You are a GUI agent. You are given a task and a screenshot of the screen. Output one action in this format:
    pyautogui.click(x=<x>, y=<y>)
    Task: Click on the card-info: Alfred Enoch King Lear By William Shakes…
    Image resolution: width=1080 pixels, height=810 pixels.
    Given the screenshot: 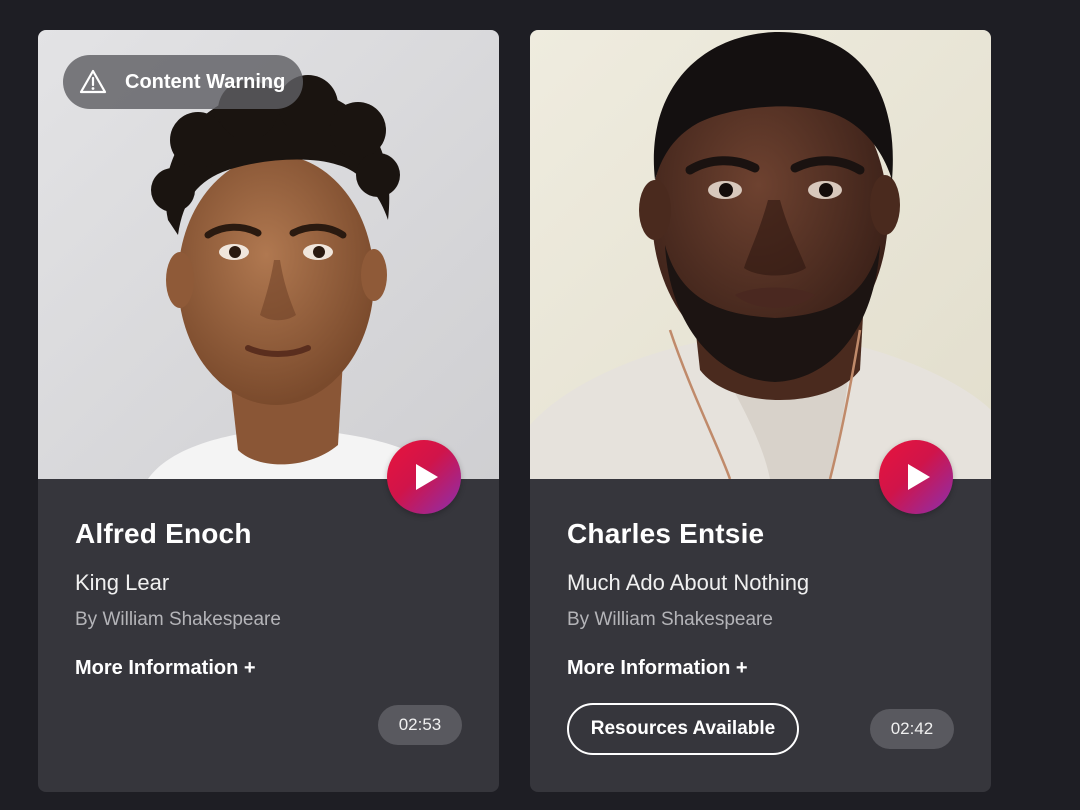 What is the action you would take?
    pyautogui.click(x=272, y=599)
    